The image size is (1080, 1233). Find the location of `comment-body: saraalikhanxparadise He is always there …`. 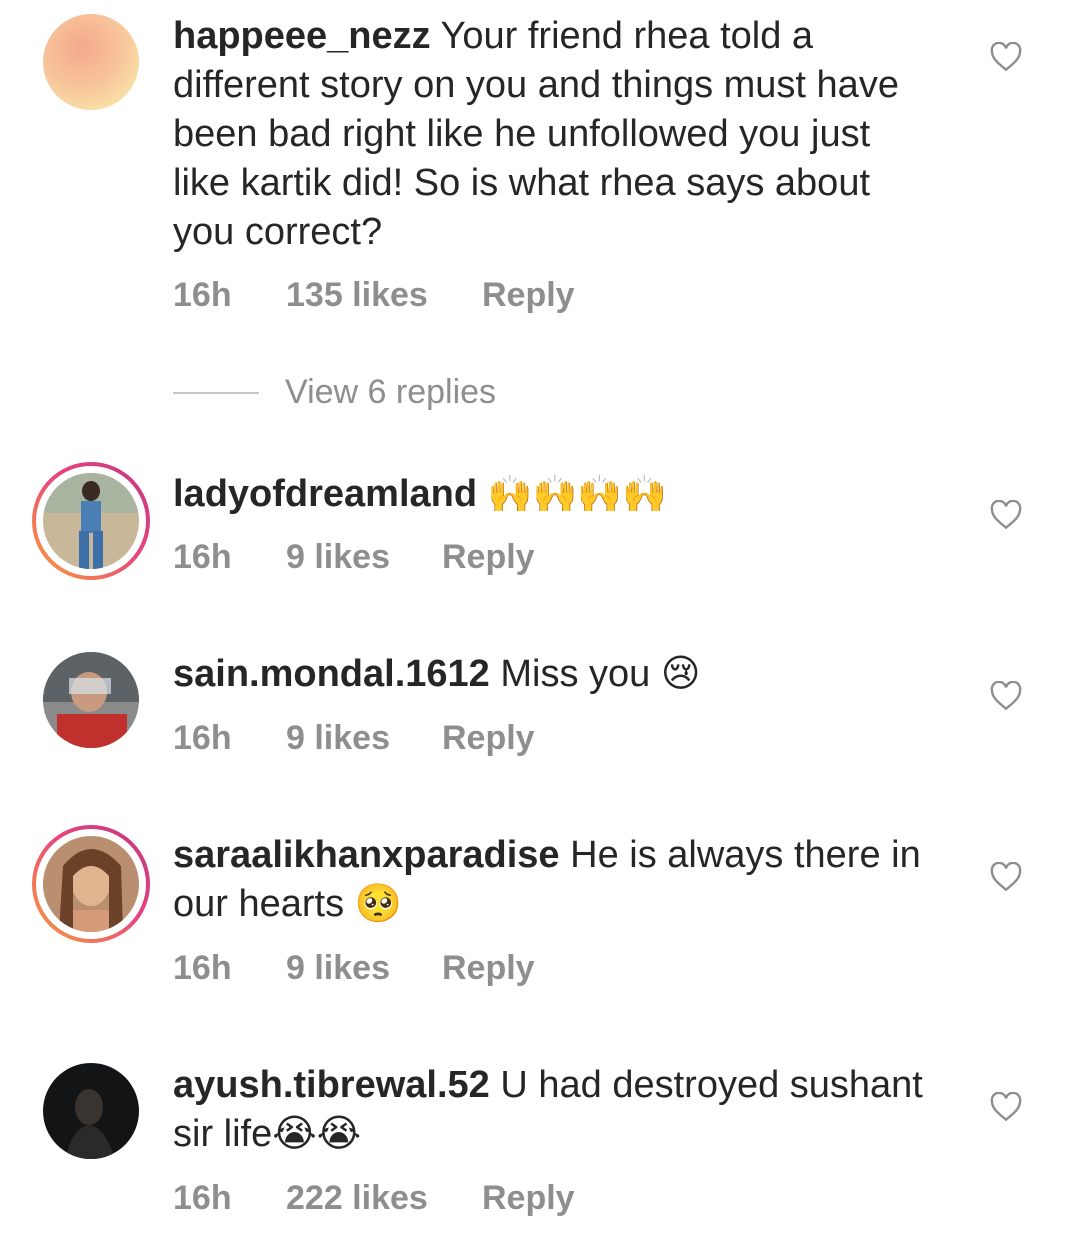

comment-body: saraalikhanxparadise He is always there … is located at coordinates (553, 880).